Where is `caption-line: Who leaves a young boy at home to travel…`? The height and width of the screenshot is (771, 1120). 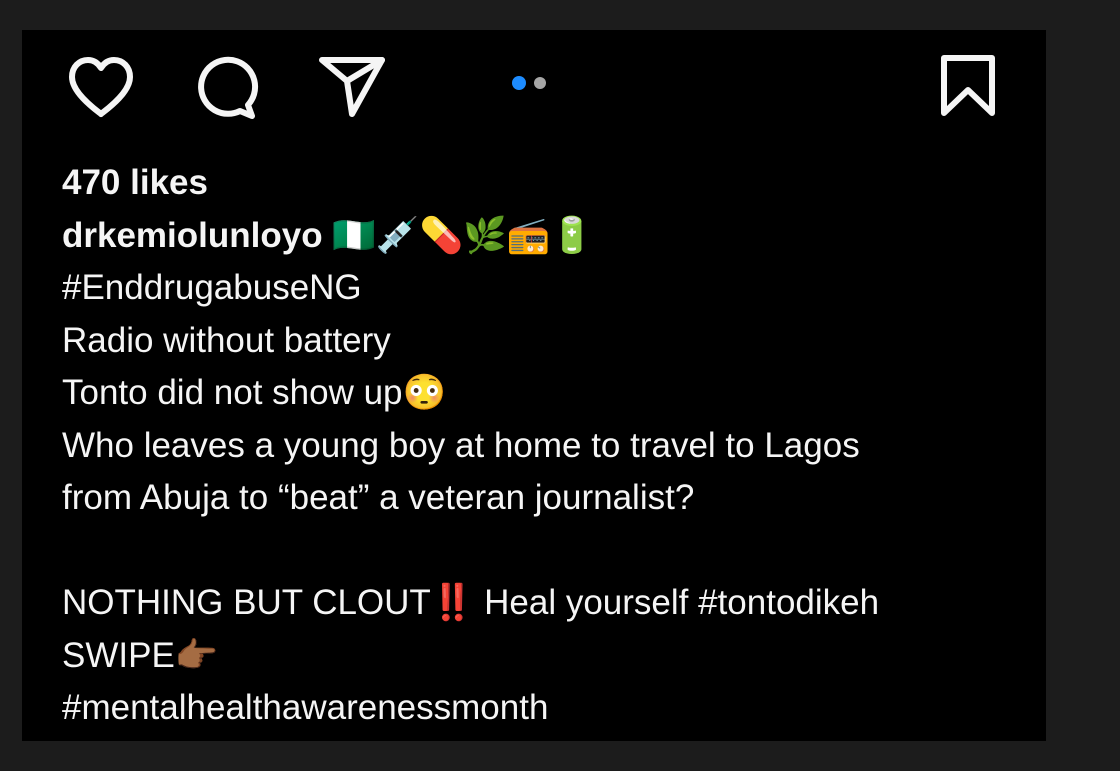
caption-line: Who leaves a young boy at home to travel… is located at coordinates (461, 445).